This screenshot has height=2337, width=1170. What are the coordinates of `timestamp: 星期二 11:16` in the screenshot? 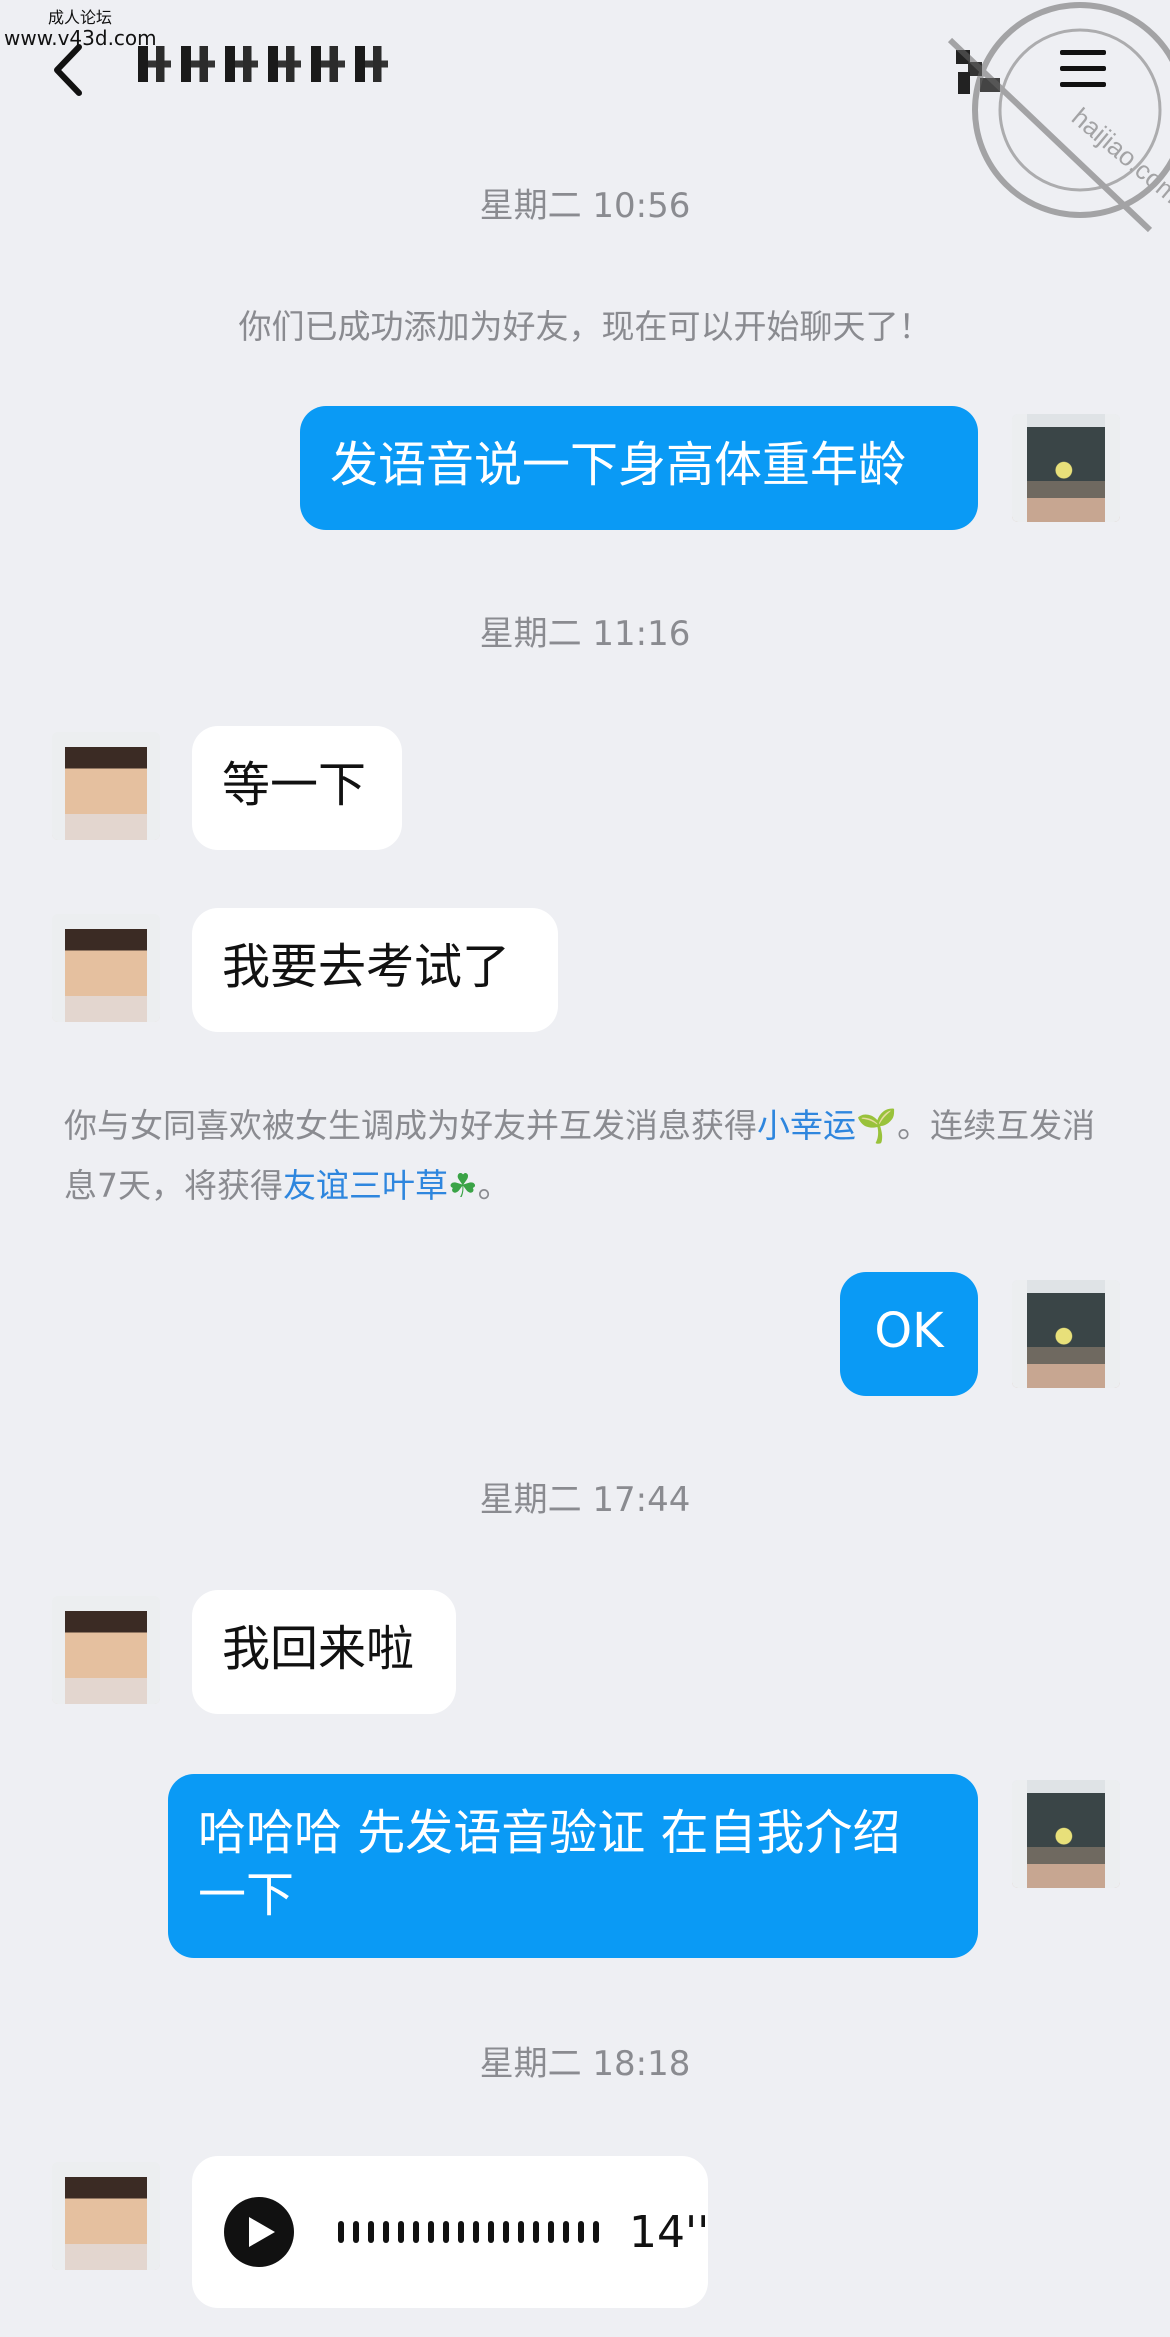 It's located at (585, 634).